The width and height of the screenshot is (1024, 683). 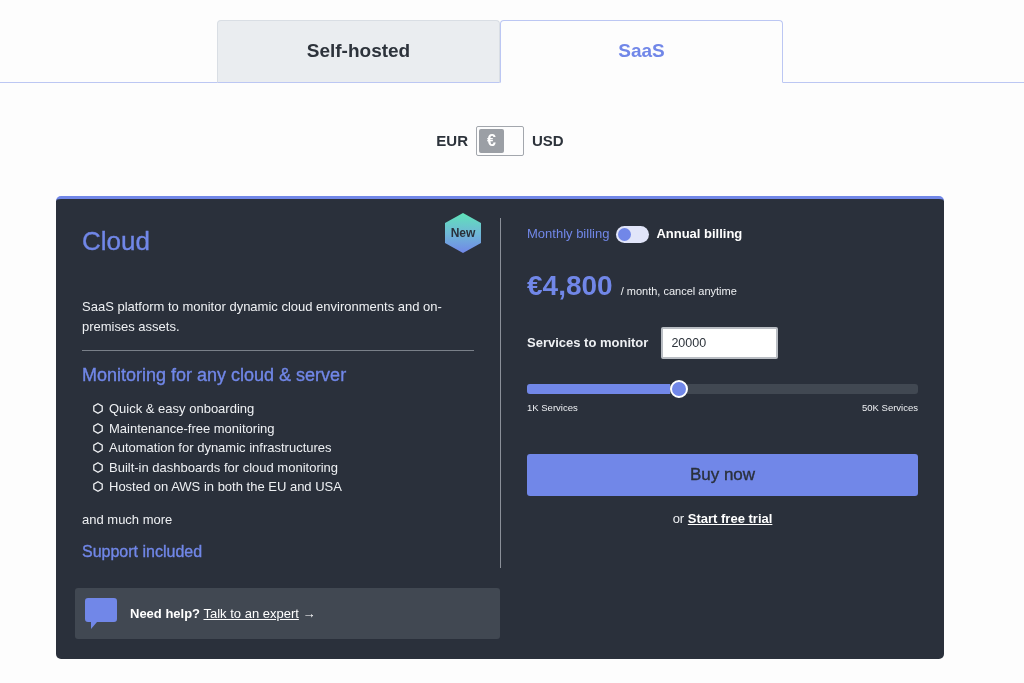 What do you see at coordinates (588, 343) in the screenshot?
I see `services-label: Services to monitor` at bounding box center [588, 343].